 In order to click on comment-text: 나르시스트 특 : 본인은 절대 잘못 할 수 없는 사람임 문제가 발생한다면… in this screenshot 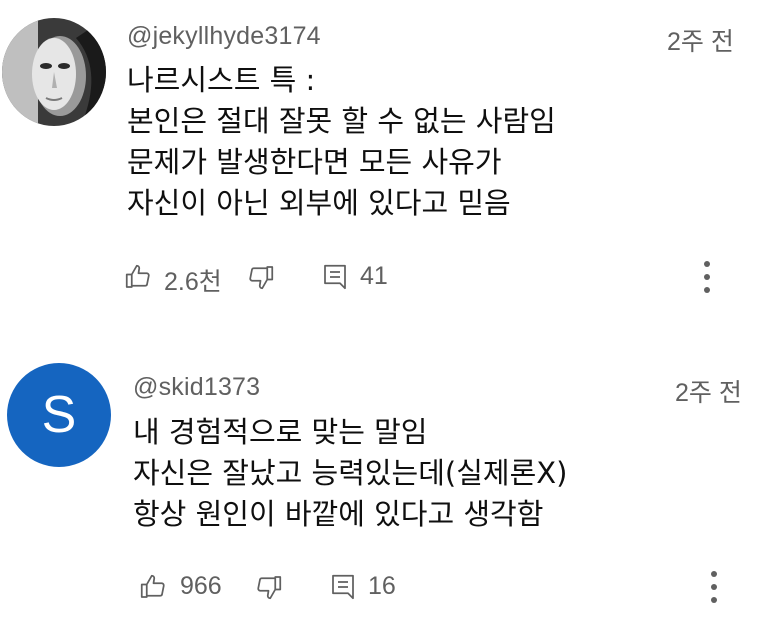, I will do `click(341, 142)`.